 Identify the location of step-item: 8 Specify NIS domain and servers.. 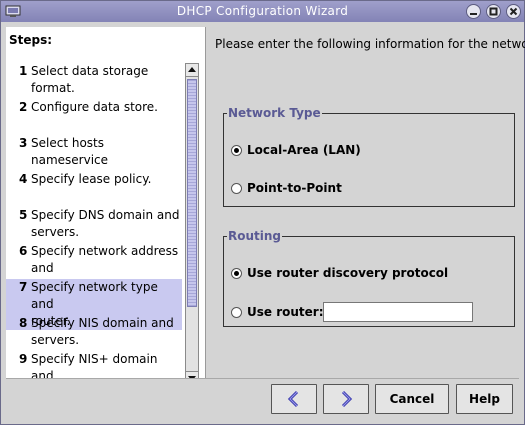
(94, 332).